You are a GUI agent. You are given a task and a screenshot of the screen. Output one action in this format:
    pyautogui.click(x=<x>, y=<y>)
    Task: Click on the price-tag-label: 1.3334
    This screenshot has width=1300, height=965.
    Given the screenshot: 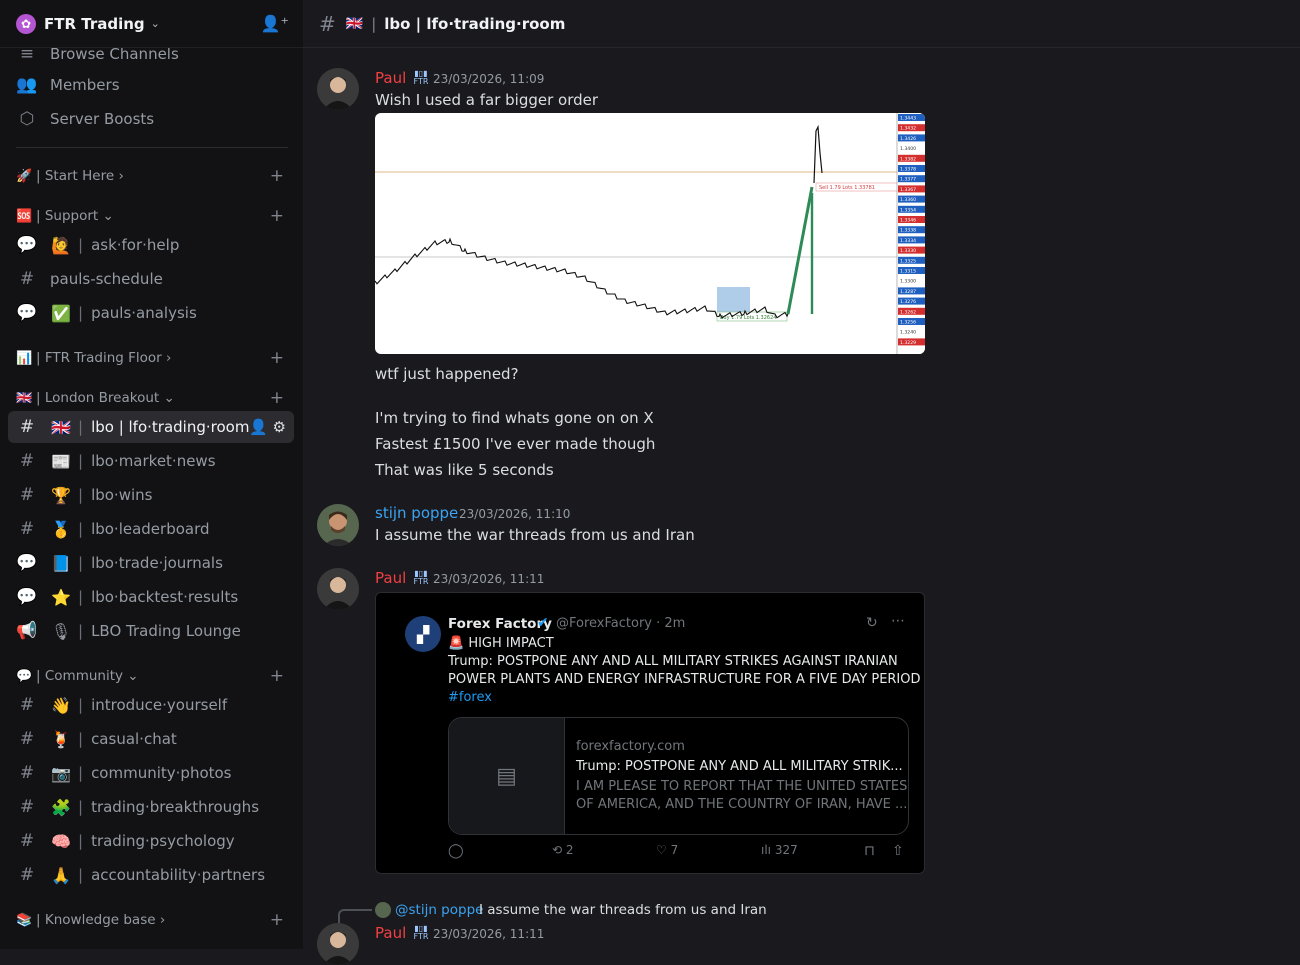 What is the action you would take?
    pyautogui.click(x=908, y=241)
    